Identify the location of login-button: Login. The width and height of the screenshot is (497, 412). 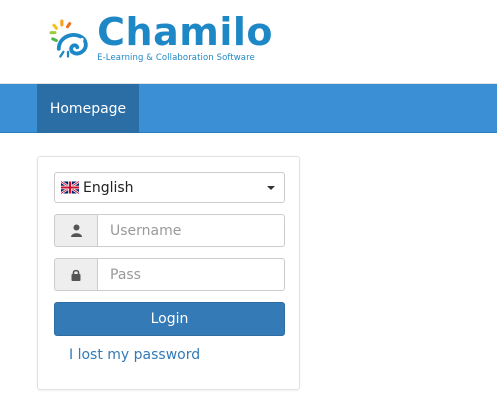
(169, 319).